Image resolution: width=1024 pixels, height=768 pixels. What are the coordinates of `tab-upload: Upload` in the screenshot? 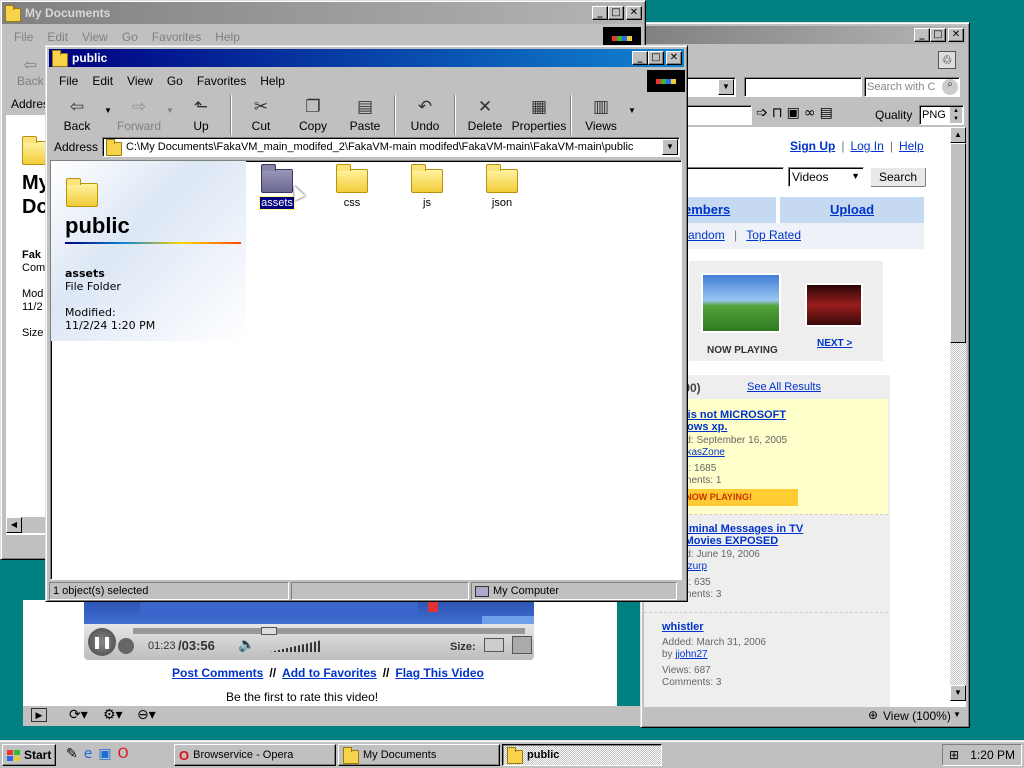 It's located at (852, 210).